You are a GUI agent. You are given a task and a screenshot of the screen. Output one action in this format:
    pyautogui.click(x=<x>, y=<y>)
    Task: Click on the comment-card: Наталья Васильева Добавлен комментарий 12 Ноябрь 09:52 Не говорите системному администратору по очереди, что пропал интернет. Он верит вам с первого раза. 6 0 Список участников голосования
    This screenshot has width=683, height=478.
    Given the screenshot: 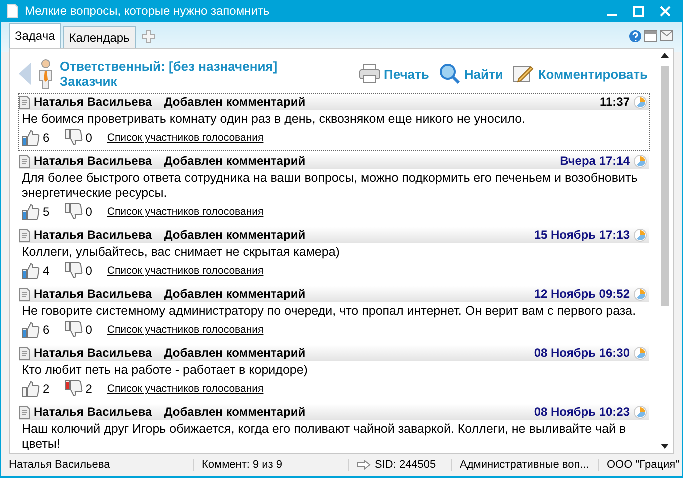 What is the action you would take?
    pyautogui.click(x=334, y=314)
    